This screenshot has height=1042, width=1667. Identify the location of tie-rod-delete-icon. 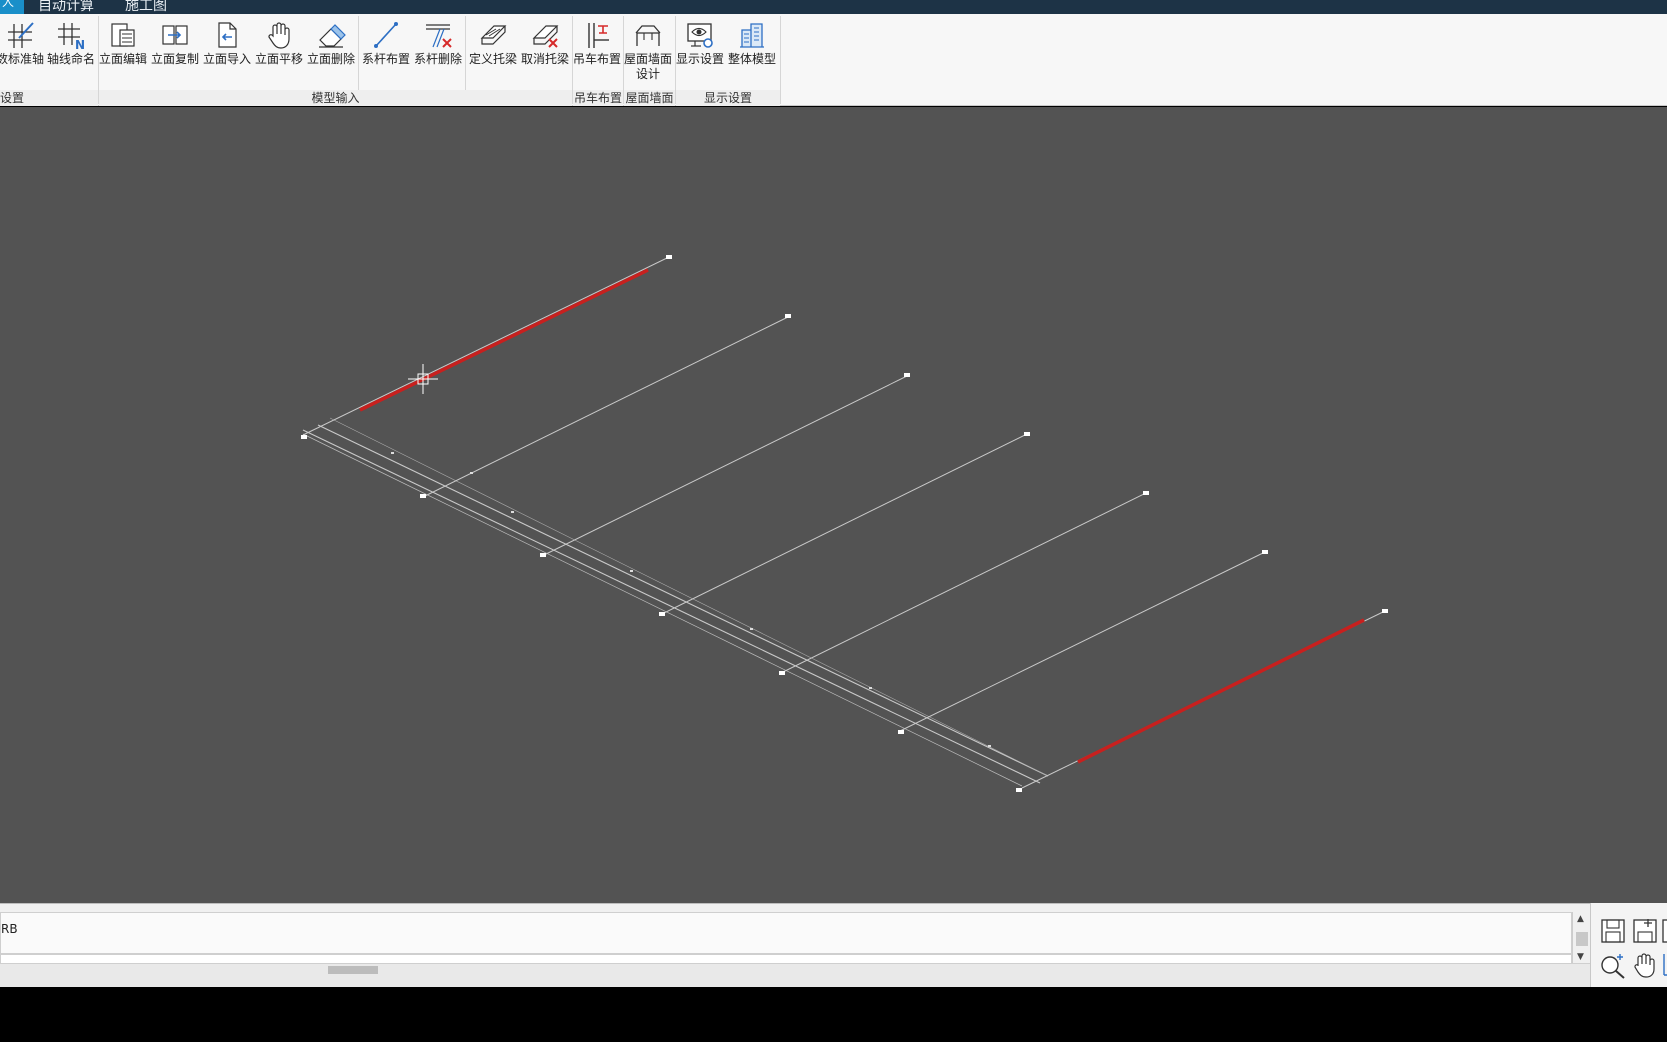
(439, 36).